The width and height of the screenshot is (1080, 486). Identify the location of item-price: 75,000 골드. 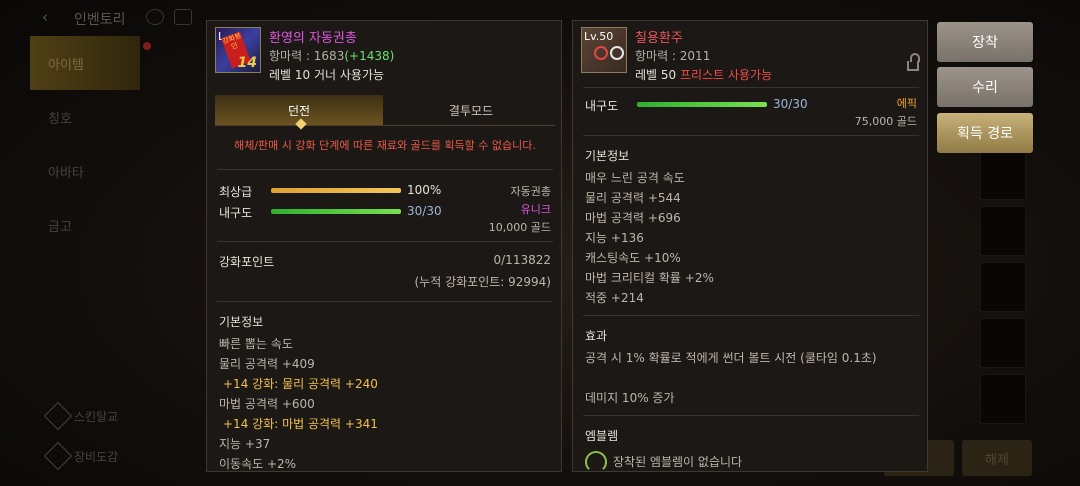
(885, 121).